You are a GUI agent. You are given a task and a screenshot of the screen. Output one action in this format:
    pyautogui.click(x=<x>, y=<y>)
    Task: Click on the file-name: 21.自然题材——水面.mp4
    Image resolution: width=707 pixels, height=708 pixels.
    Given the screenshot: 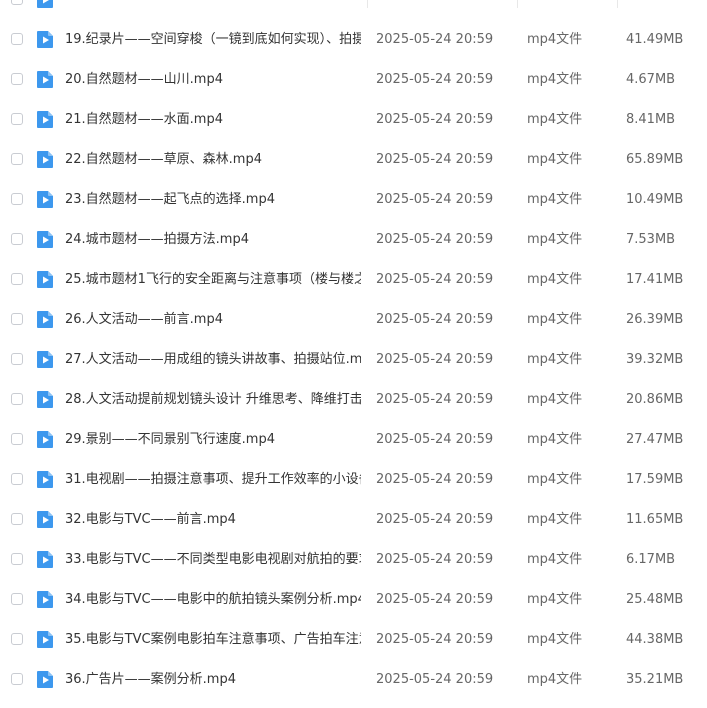 What is the action you would take?
    pyautogui.click(x=213, y=120)
    